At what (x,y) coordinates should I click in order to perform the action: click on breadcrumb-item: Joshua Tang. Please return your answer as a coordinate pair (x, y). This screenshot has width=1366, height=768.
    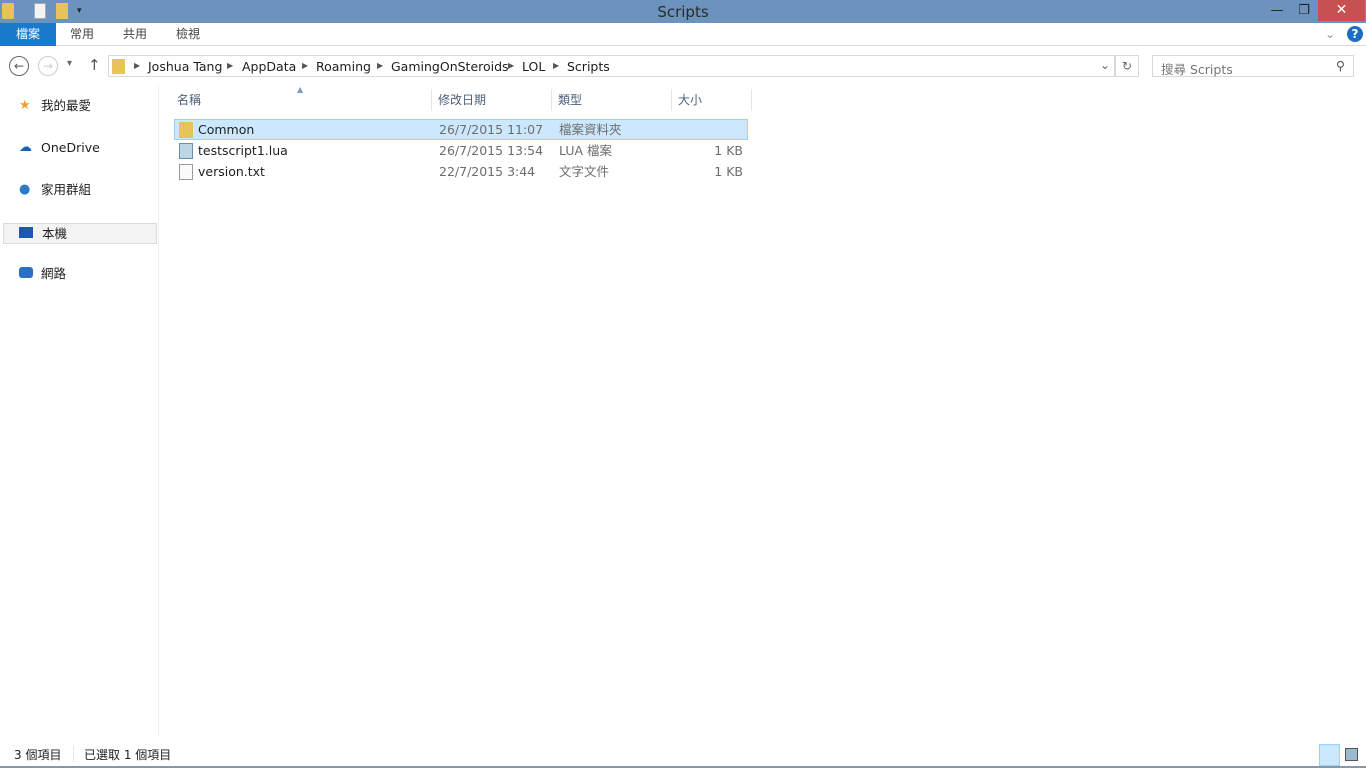
    Looking at the image, I should click on (185, 66).